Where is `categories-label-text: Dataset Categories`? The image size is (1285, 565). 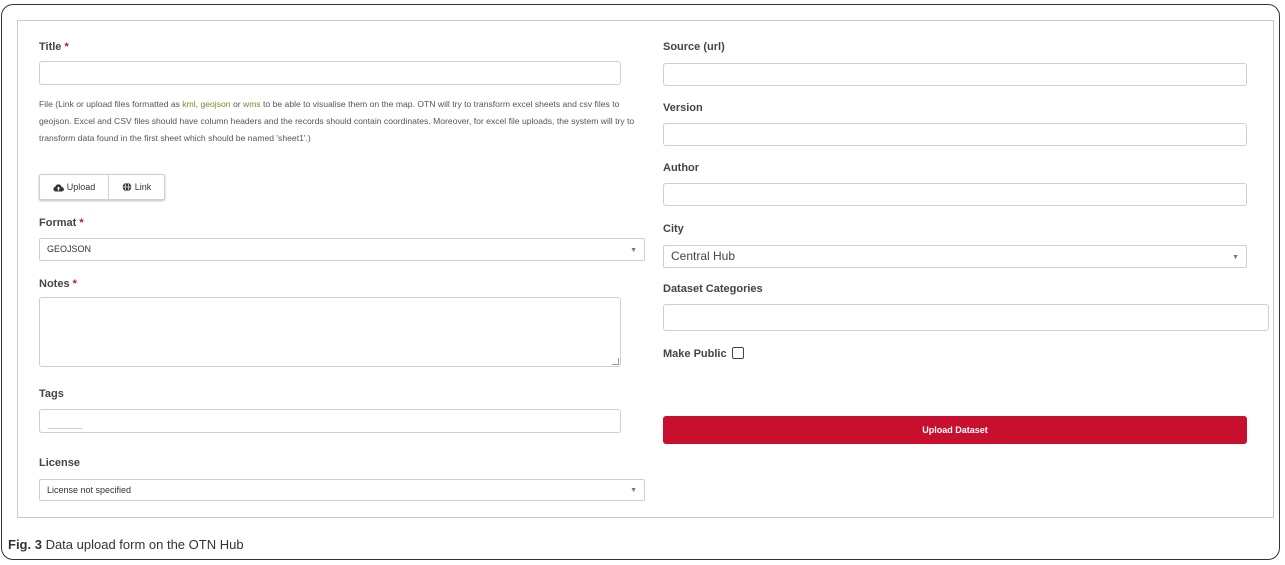 categories-label-text: Dataset Categories is located at coordinates (713, 289).